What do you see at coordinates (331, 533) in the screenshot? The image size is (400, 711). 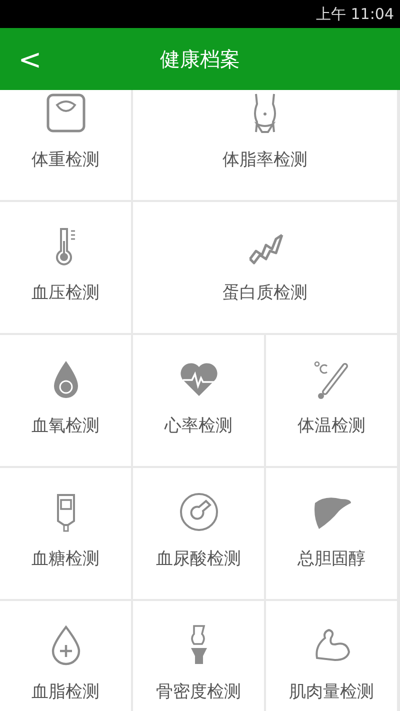 I see `menu-tile: 总胆固醇` at bounding box center [331, 533].